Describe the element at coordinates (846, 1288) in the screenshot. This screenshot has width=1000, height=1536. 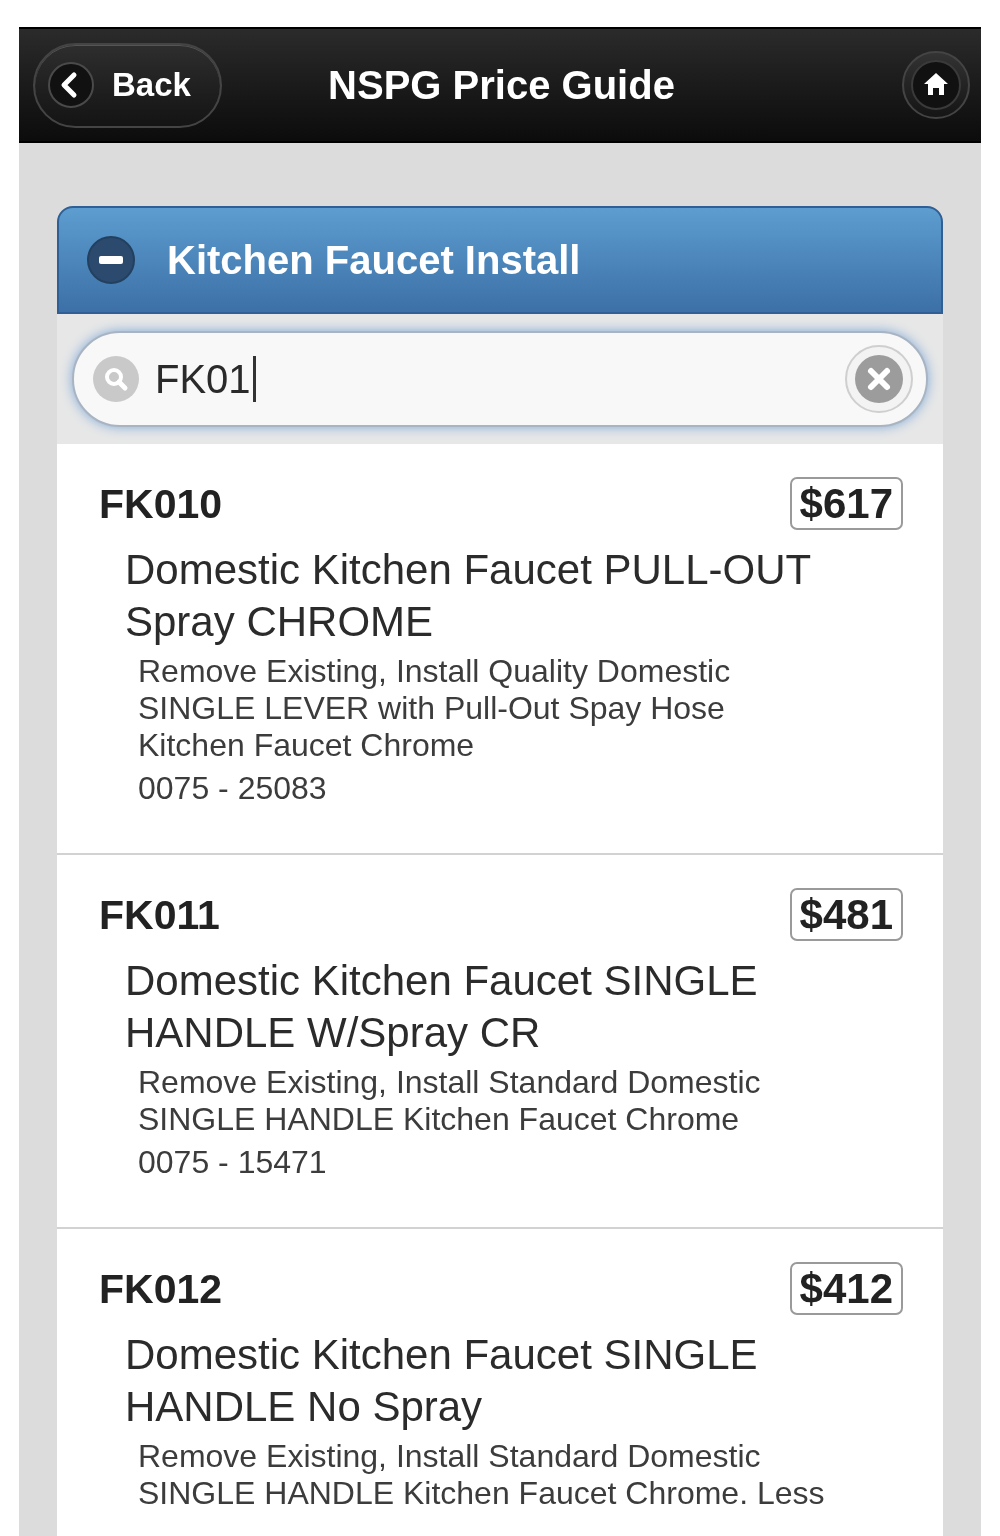
I see `price-tag: $412` at that location.